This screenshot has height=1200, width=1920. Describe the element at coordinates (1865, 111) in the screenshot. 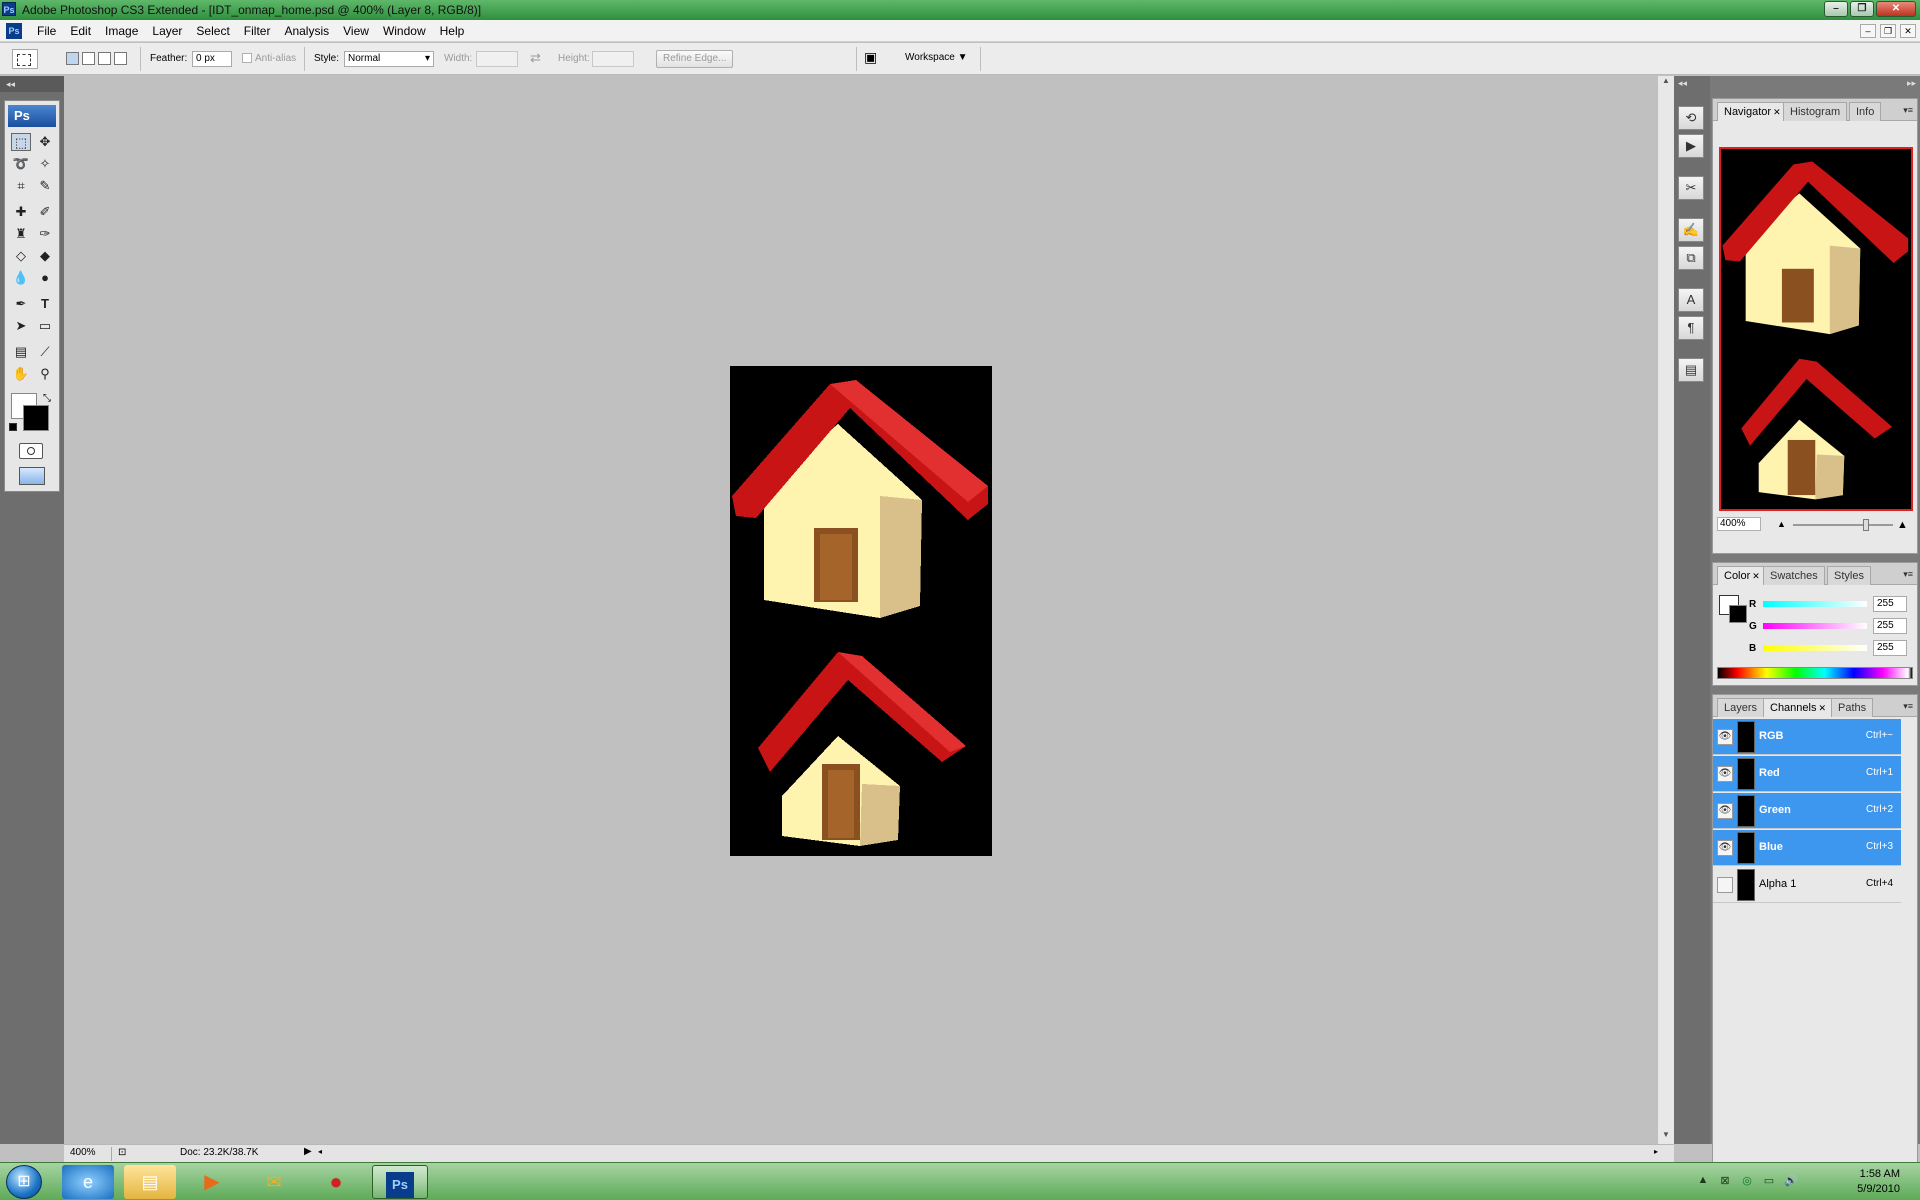

I see `tab-info: Info` at that location.